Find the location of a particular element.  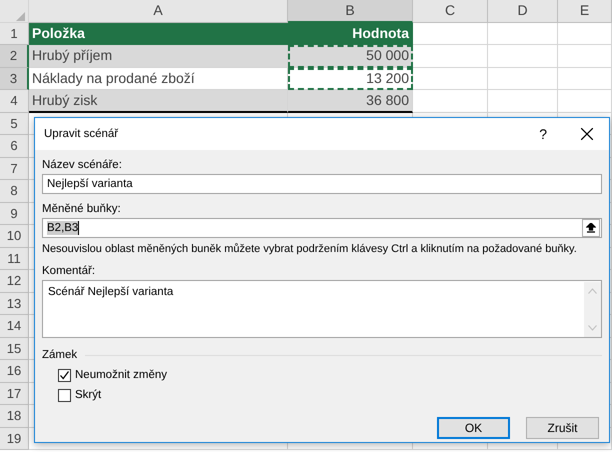

column-header: A is located at coordinates (158, 11).